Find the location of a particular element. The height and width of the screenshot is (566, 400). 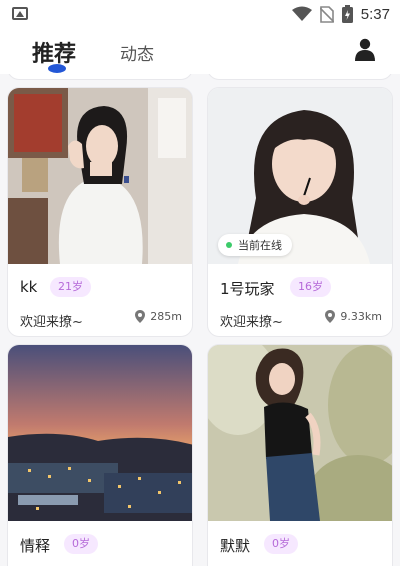

online-status-badge: 当前在线 is located at coordinates (255, 245).